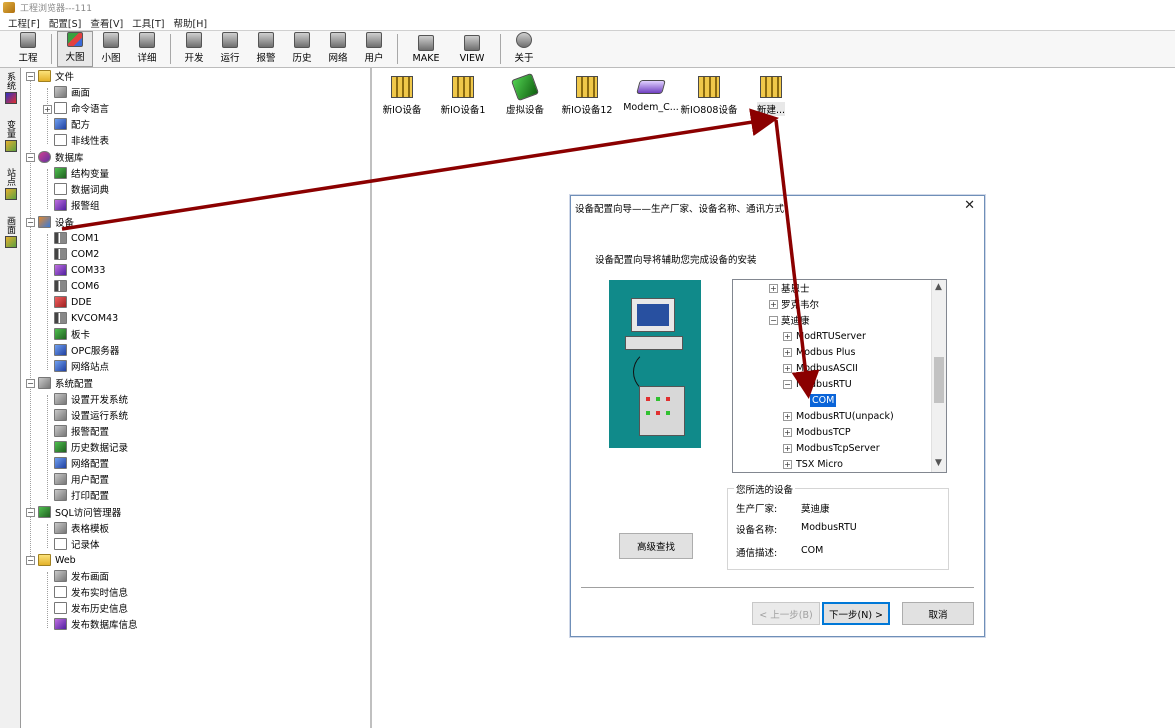 The image size is (1175, 728). What do you see at coordinates (76, 254) in the screenshot?
I see `tree-item-com2: COM2` at bounding box center [76, 254].